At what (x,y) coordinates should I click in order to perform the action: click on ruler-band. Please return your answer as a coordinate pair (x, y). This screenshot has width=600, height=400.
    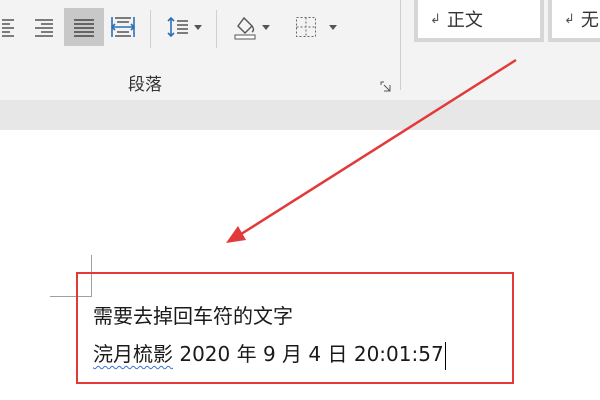
    Looking at the image, I should click on (300, 115).